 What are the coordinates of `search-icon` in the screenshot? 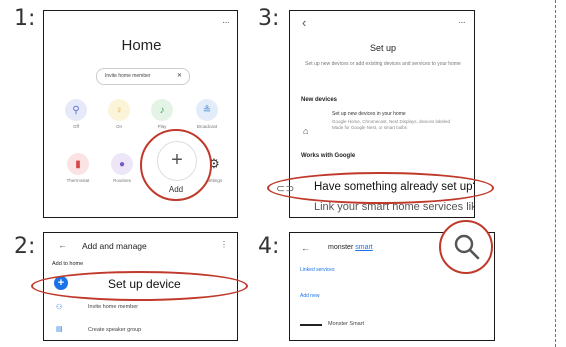 It's located at (467, 247).